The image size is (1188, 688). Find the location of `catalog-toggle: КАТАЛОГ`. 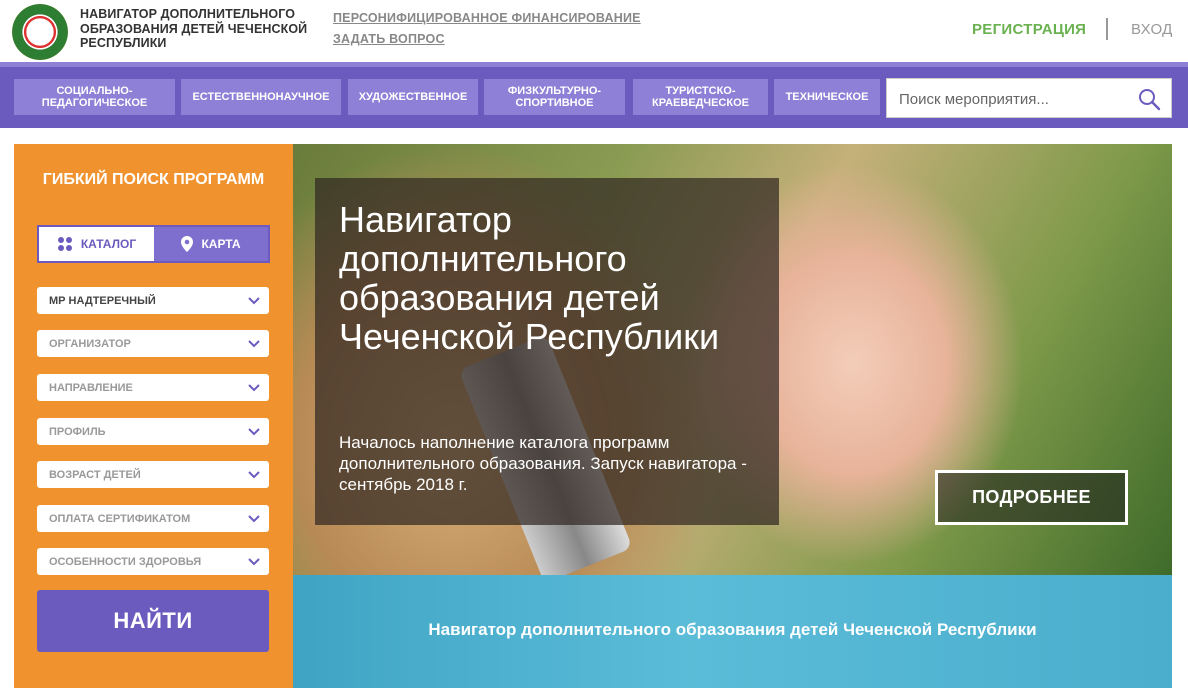

catalog-toggle: КАТАЛОГ is located at coordinates (96, 244).